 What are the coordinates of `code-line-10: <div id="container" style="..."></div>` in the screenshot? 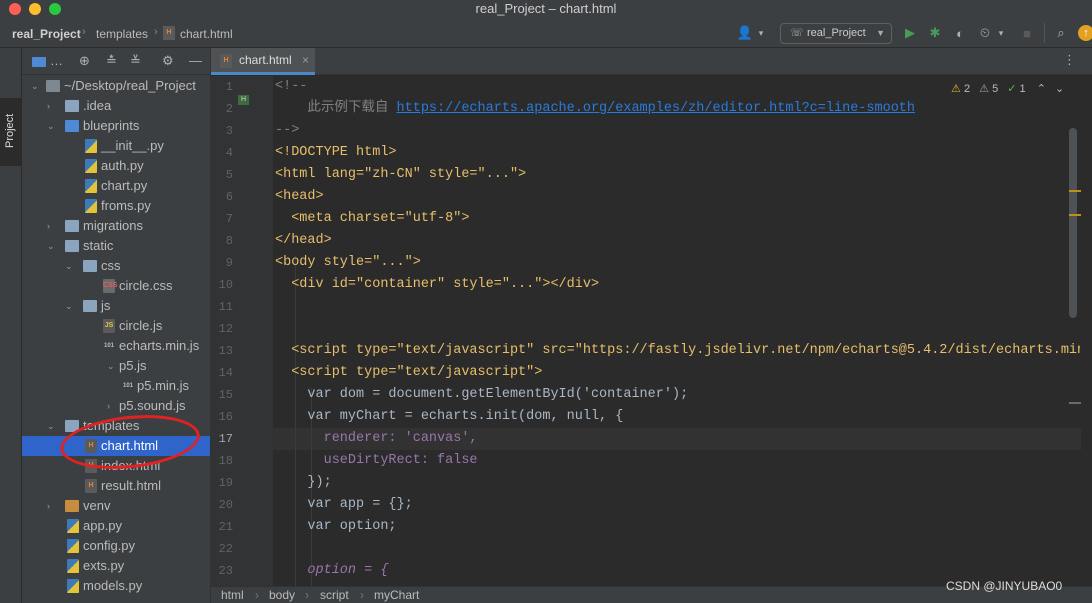 It's located at (437, 284).